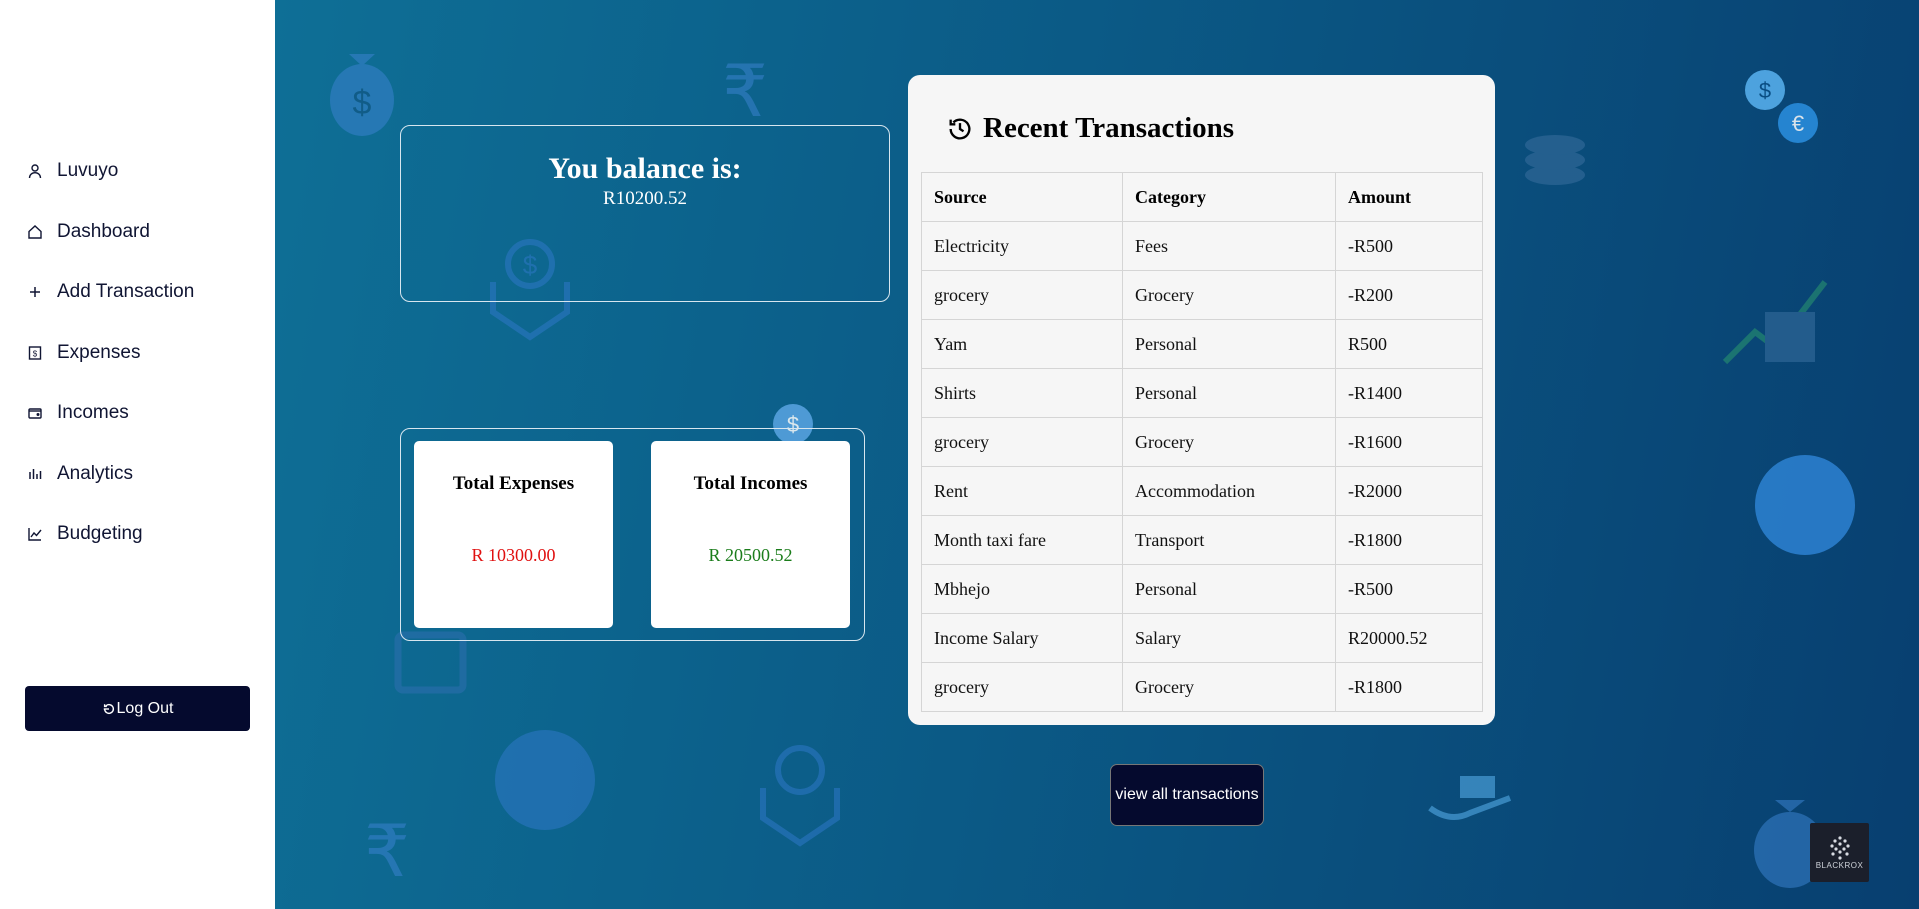 The width and height of the screenshot is (1919, 909). Describe the element at coordinates (1187, 795) in the screenshot. I see `view-all-transactions-button: view all transactions` at that location.